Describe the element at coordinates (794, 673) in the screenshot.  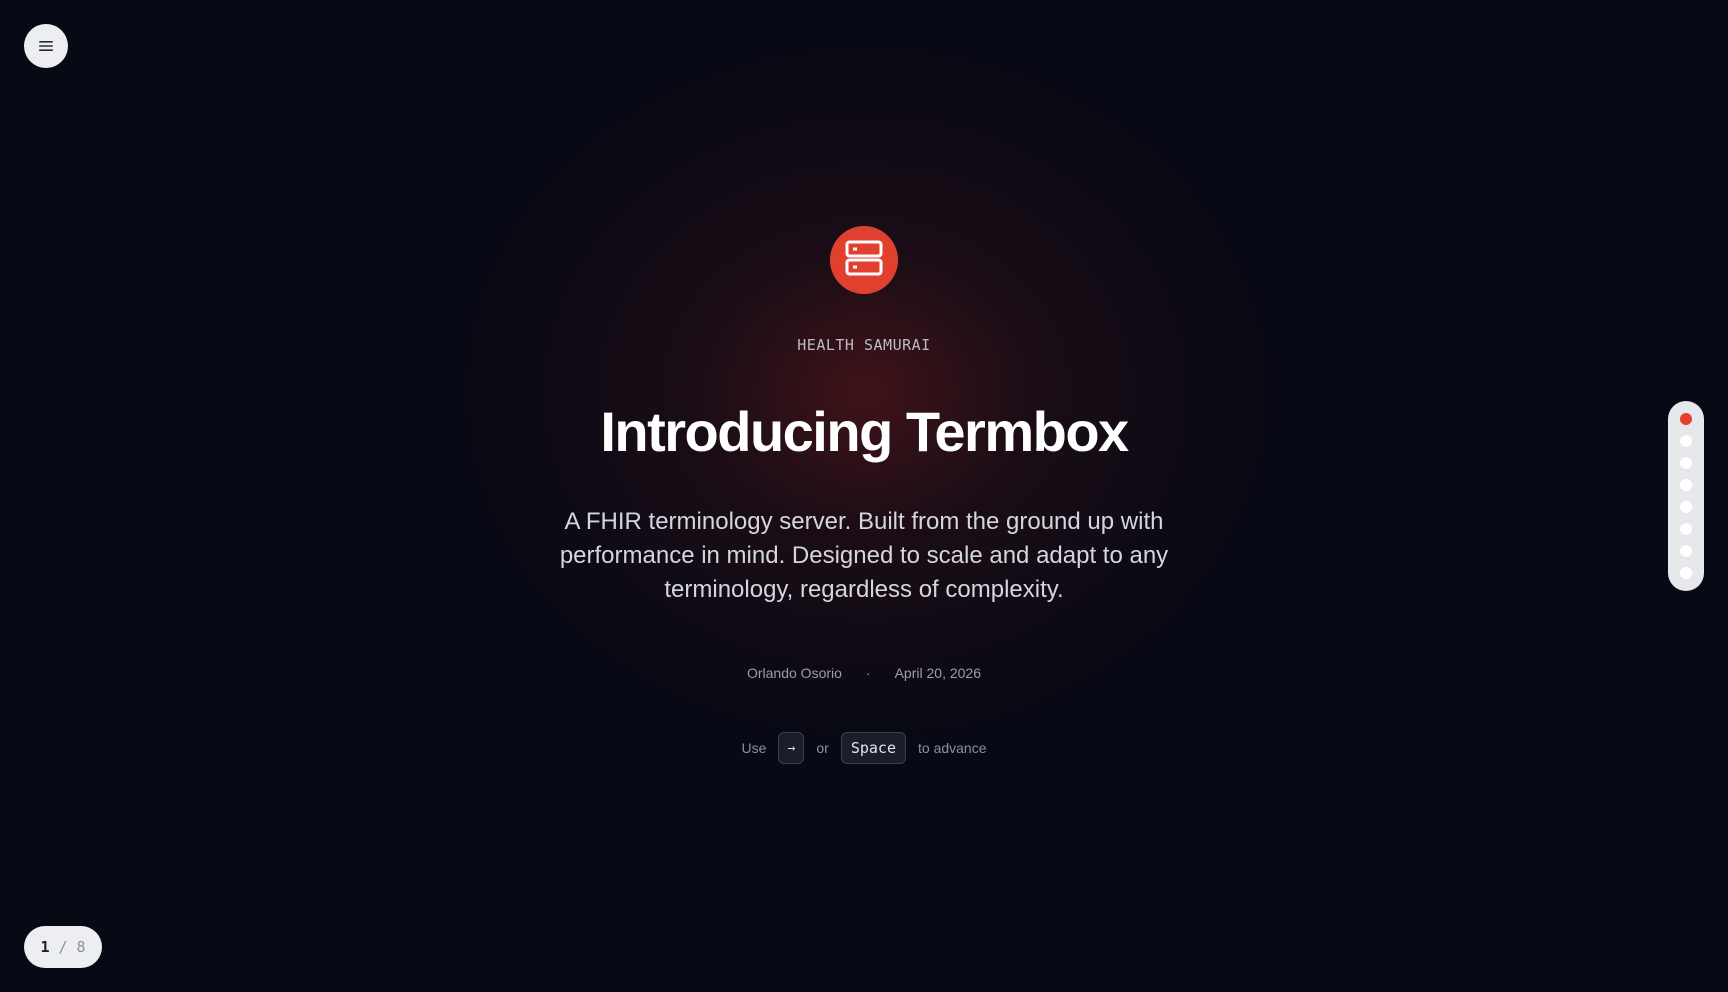
I see `author-name: Orlando Osorio` at that location.